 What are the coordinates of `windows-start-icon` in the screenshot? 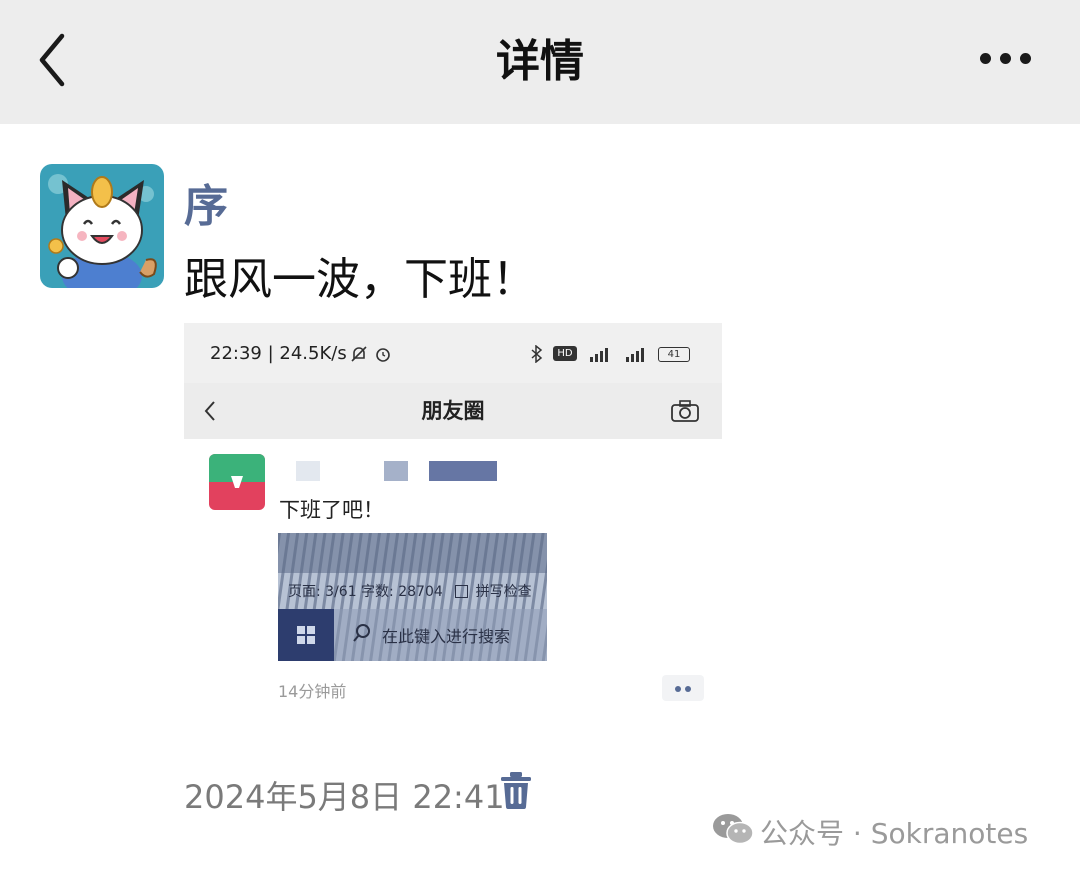 It's located at (306, 635).